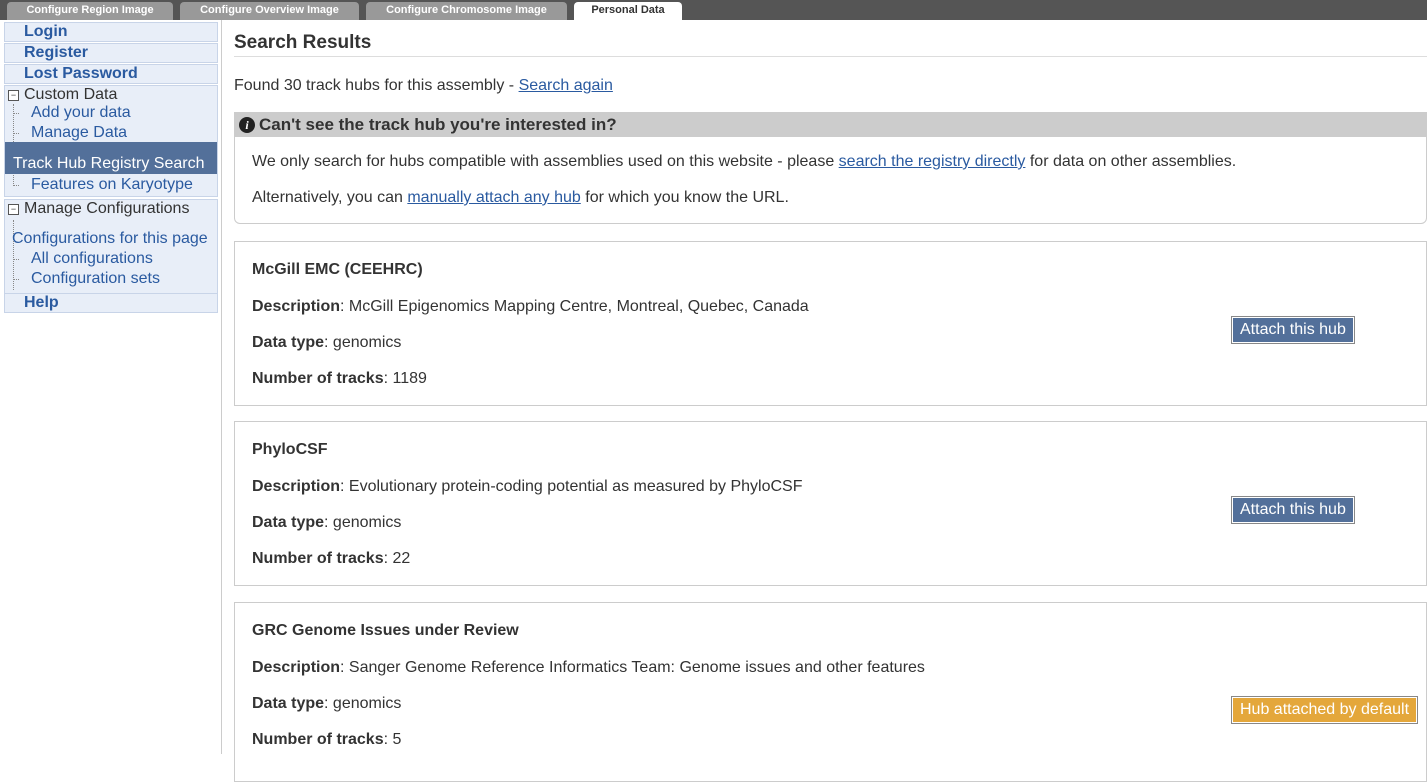 Image resolution: width=1427 pixels, height=782 pixels. What do you see at coordinates (106, 209) in the screenshot?
I see `manage-configurations-heading: Manage Configurations` at bounding box center [106, 209].